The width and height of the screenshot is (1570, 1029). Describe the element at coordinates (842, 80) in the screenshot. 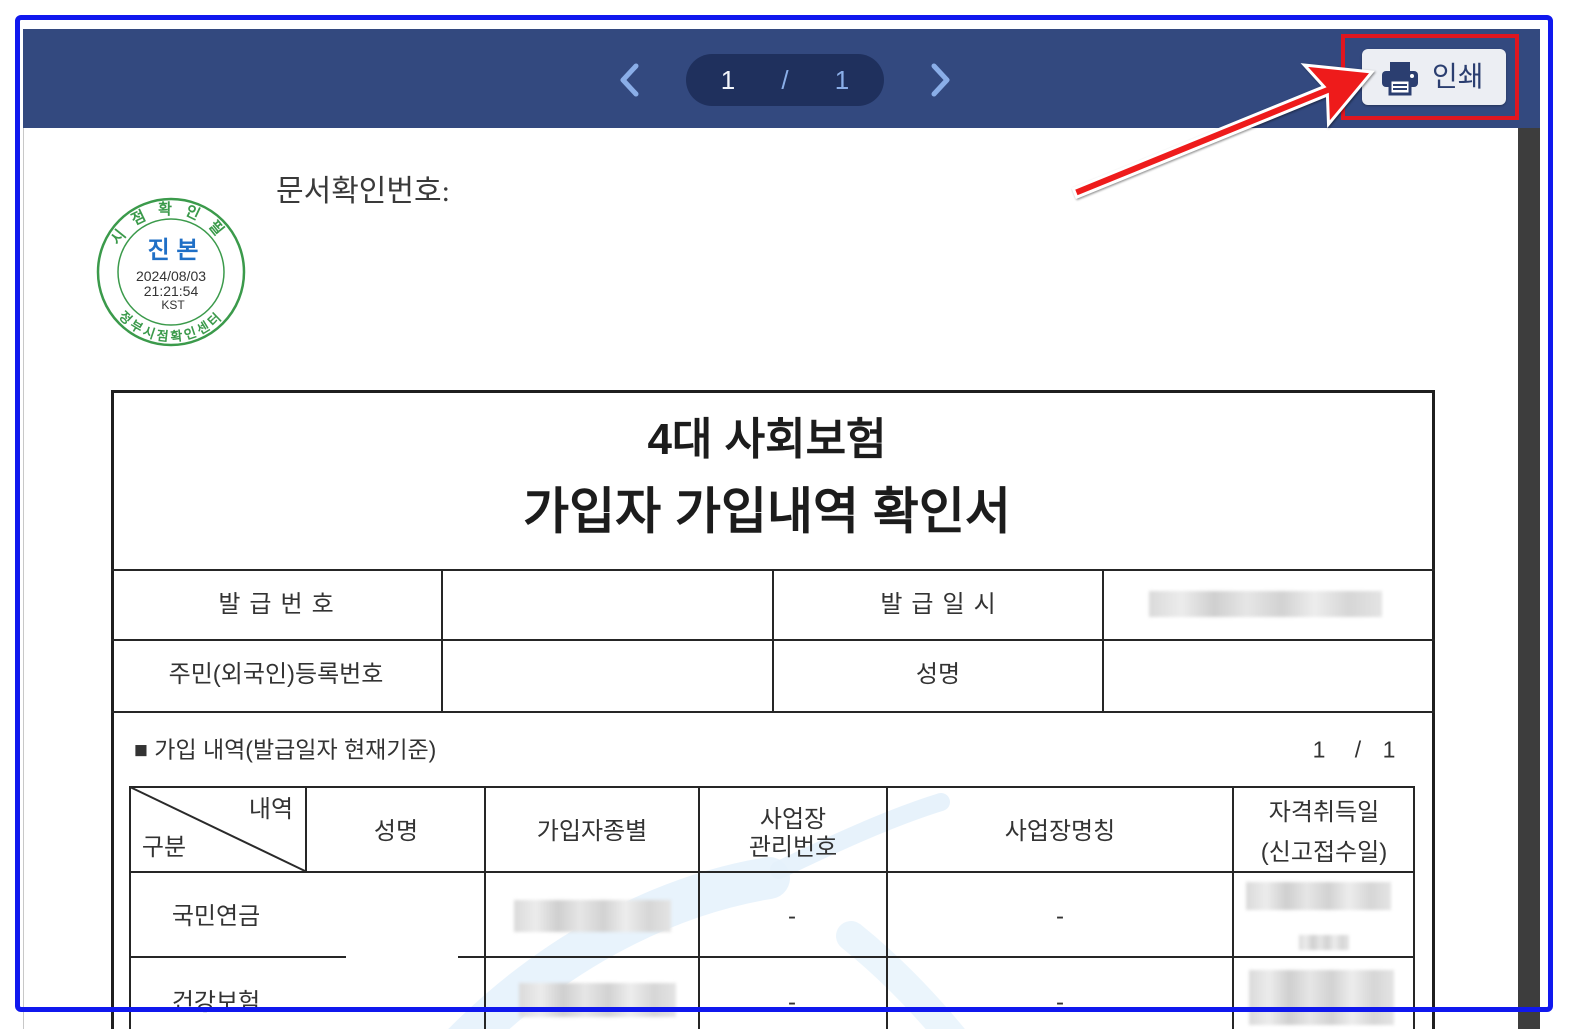

I see `total-pages: 1` at that location.